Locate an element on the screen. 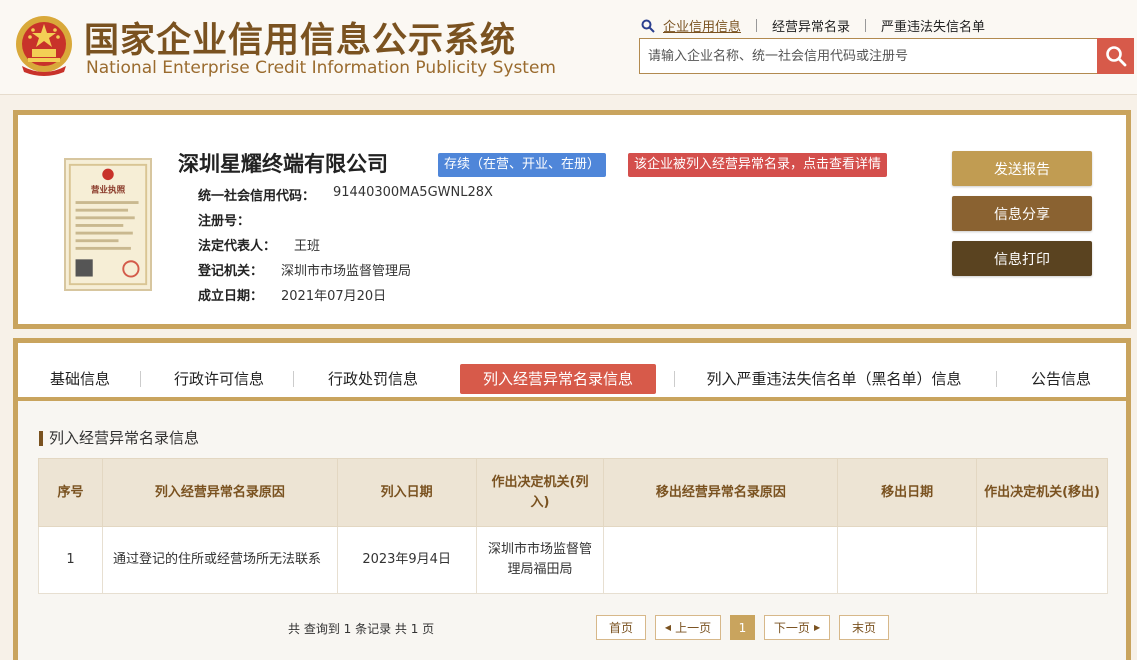 The image size is (1137, 660). field-founded: 成立日期： 2021年07月20日 is located at coordinates (292, 294).